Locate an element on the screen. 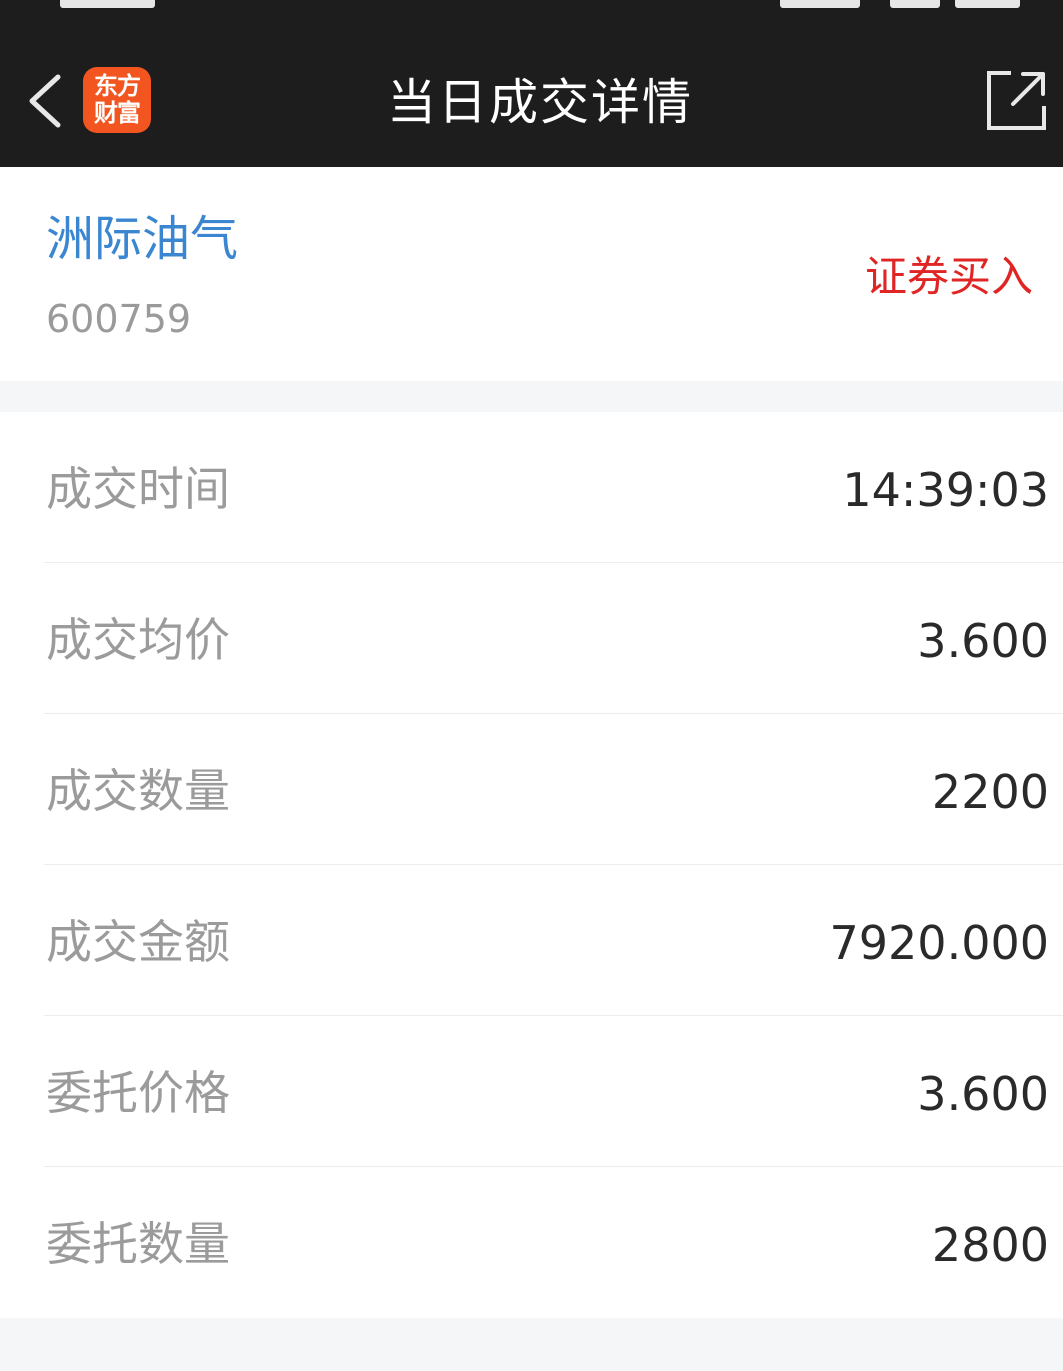 The width and height of the screenshot is (1063, 1371). detail-value: 2800 is located at coordinates (990, 1245).